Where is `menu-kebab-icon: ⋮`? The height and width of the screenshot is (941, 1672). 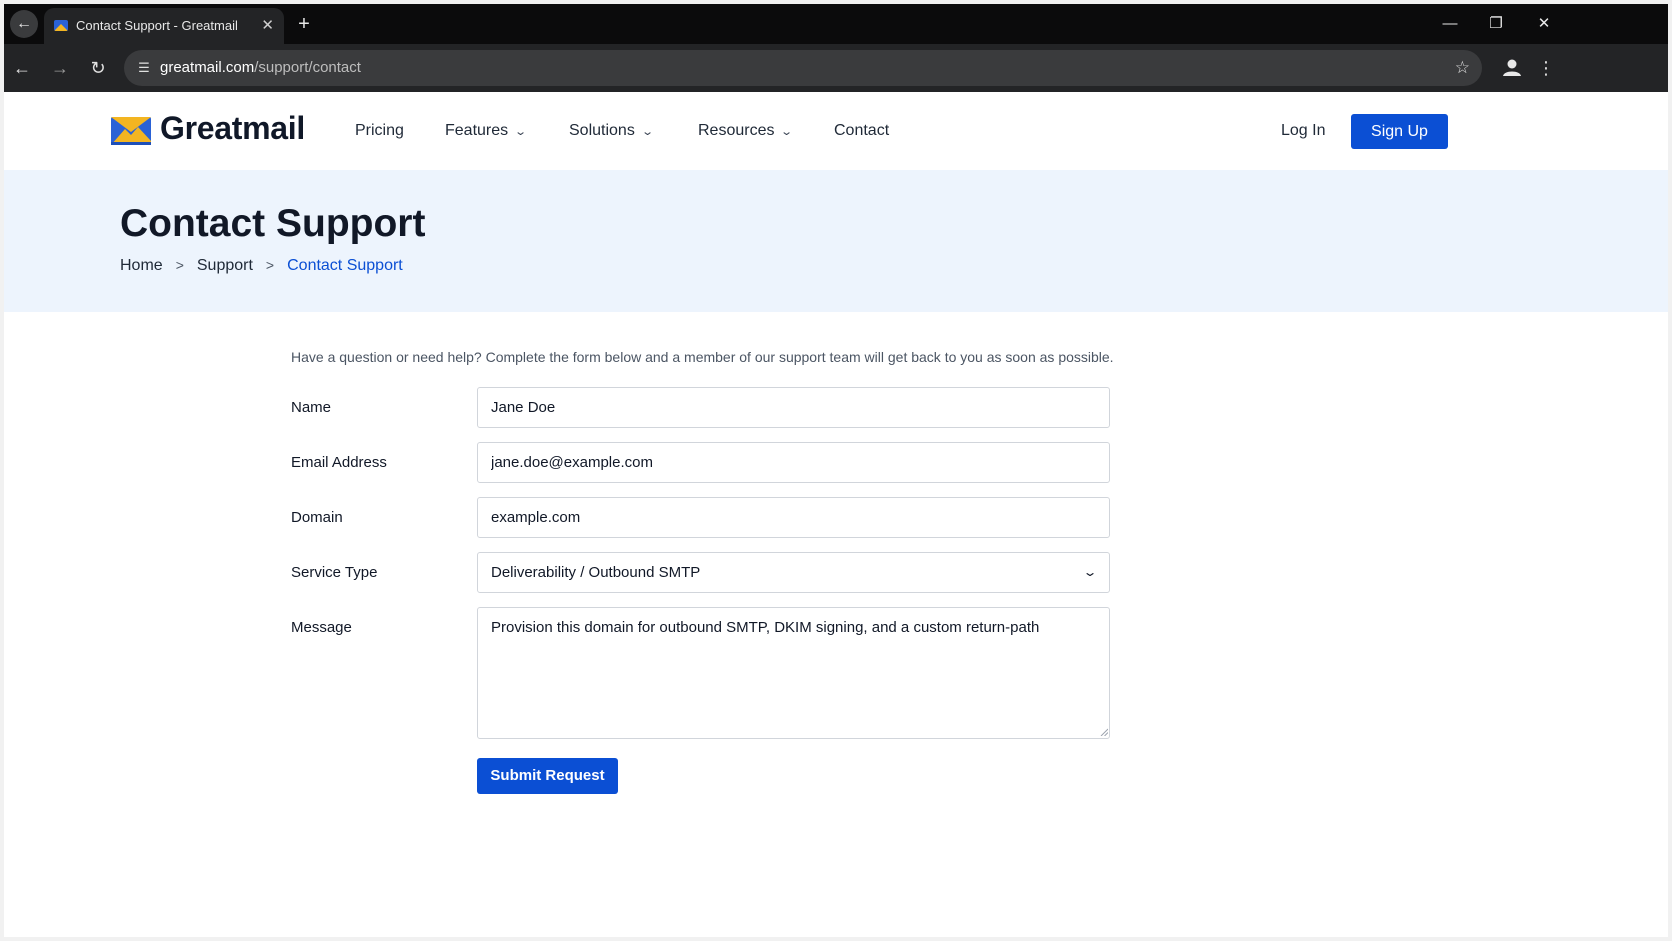
menu-kebab-icon: ⋮ is located at coordinates (1546, 68).